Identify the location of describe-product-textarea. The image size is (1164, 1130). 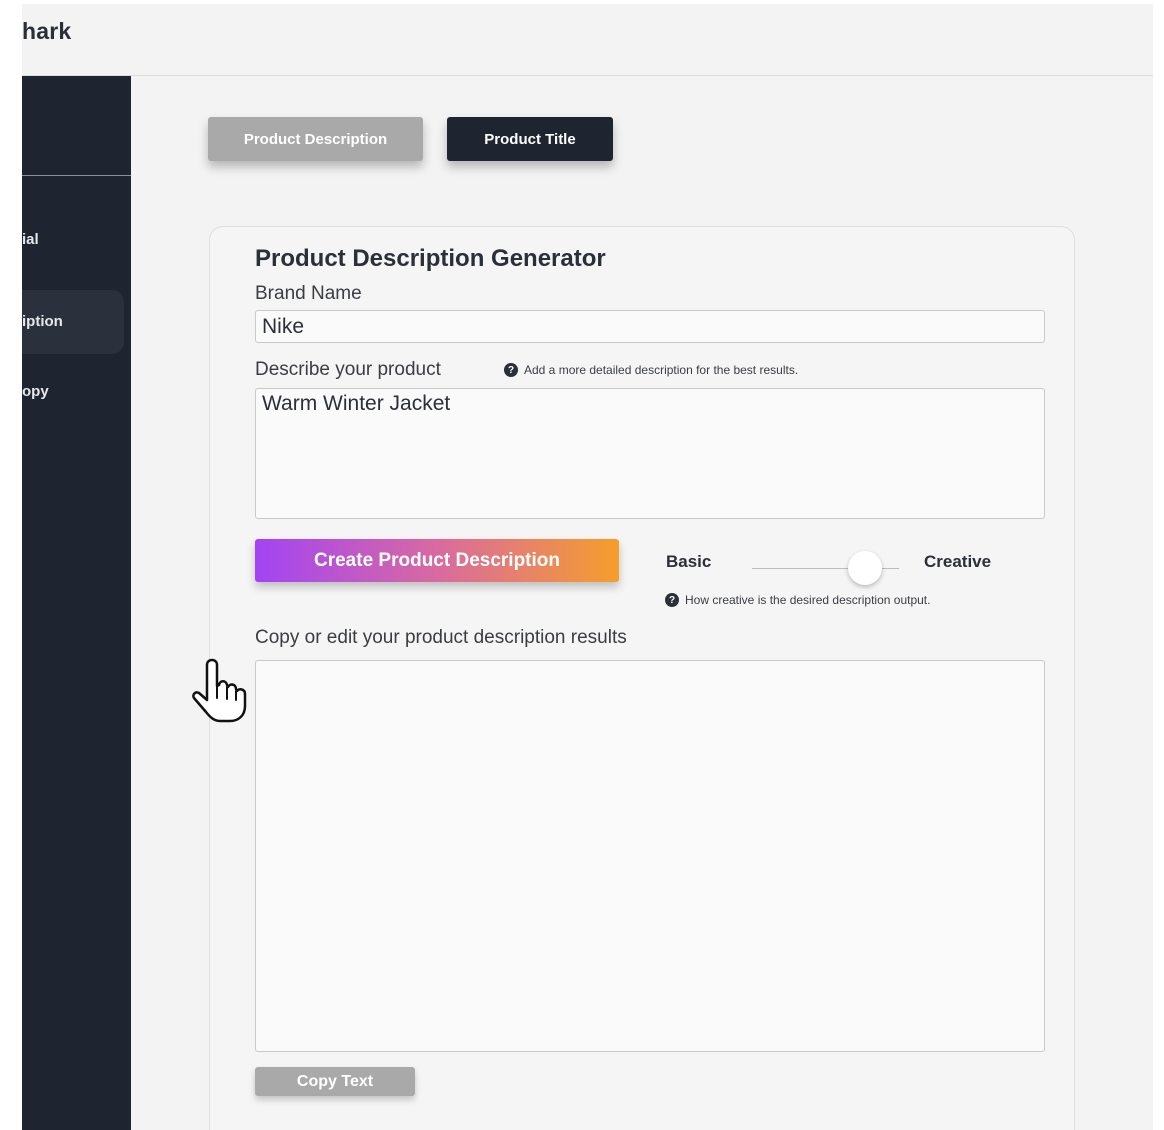
(650, 453).